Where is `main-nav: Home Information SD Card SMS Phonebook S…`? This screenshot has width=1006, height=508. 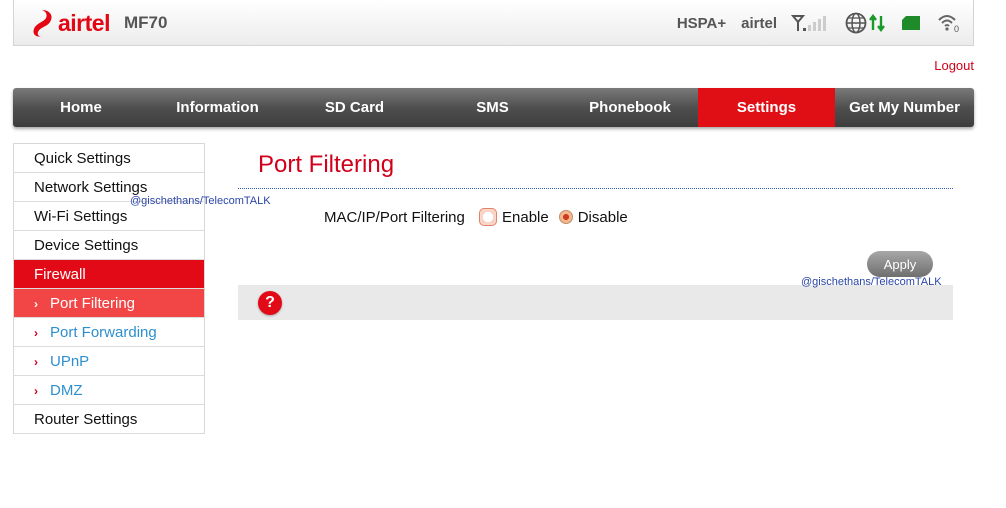
main-nav: Home Information SD Card SMS Phonebook S… is located at coordinates (493, 107).